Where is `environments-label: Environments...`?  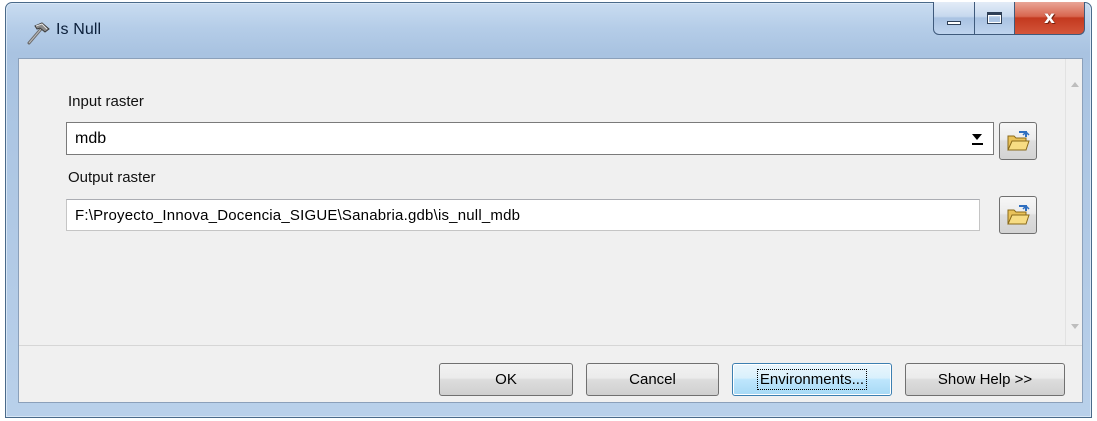 environments-label: Environments... is located at coordinates (812, 379).